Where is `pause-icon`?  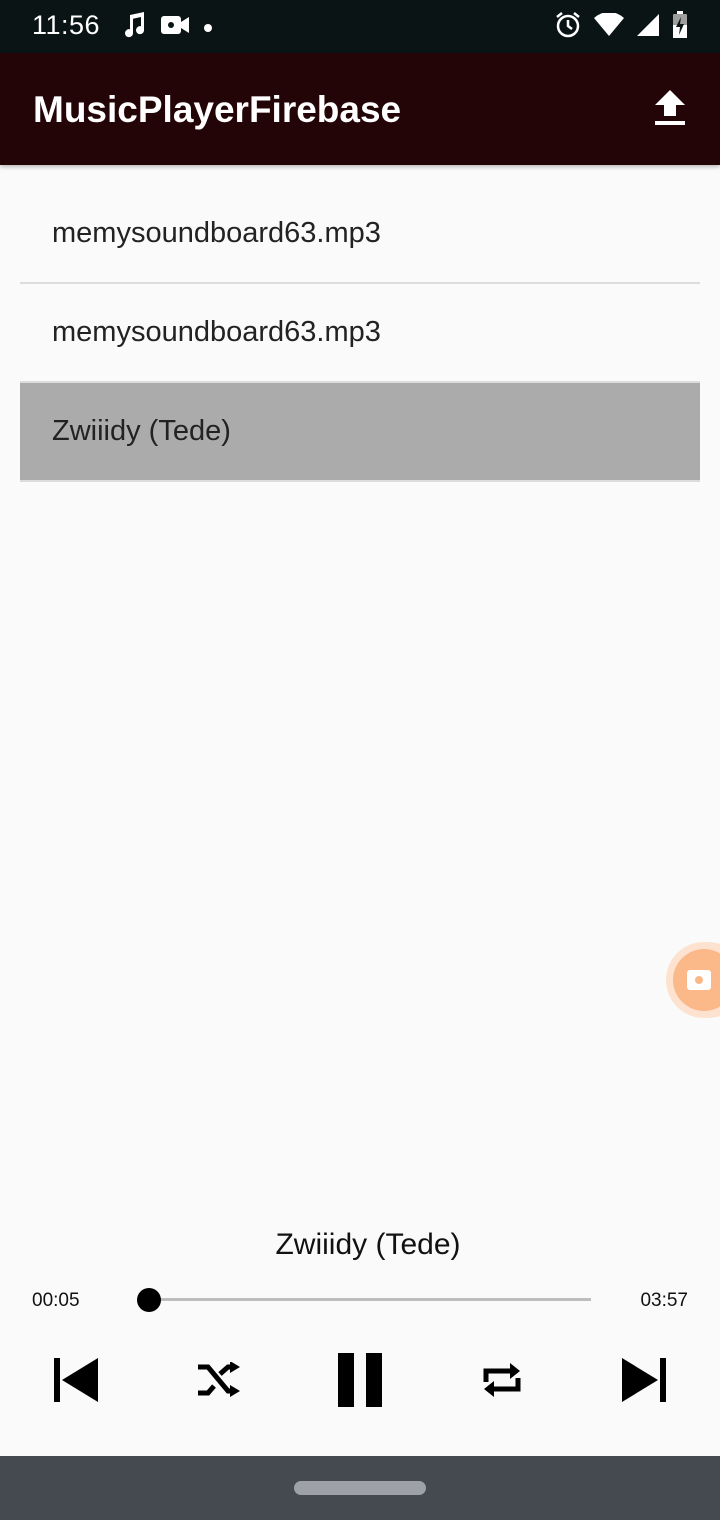 pause-icon is located at coordinates (360, 1380).